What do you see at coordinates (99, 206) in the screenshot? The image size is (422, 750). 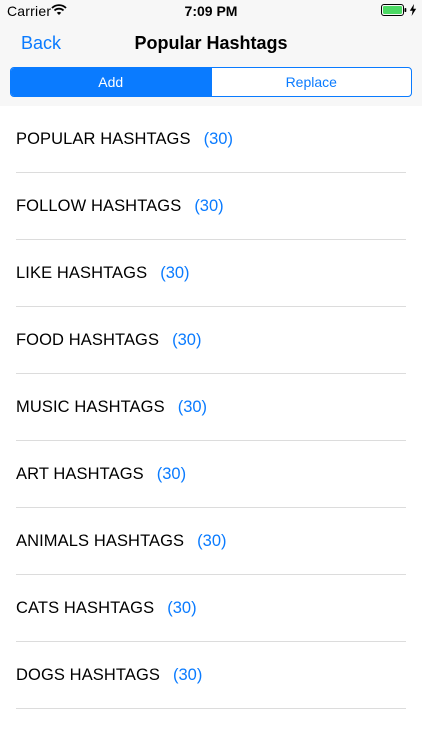 I see `list-item-label: FOLLOW HASHTAGS` at bounding box center [99, 206].